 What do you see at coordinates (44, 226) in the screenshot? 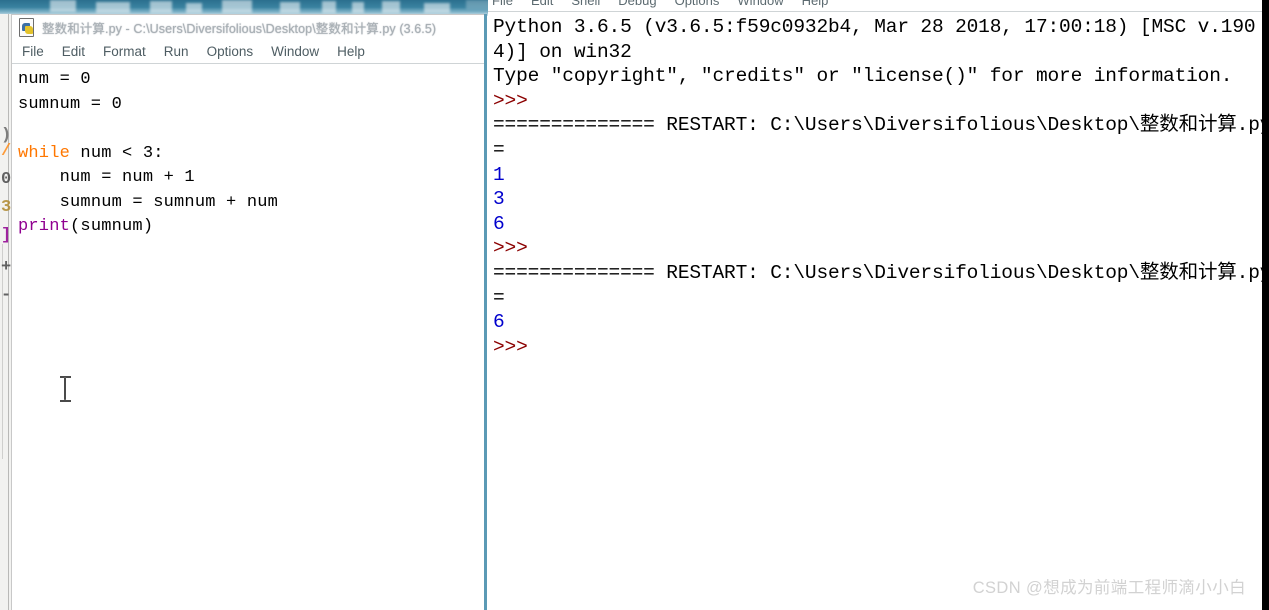
I see `code-token-builtin: print` at bounding box center [44, 226].